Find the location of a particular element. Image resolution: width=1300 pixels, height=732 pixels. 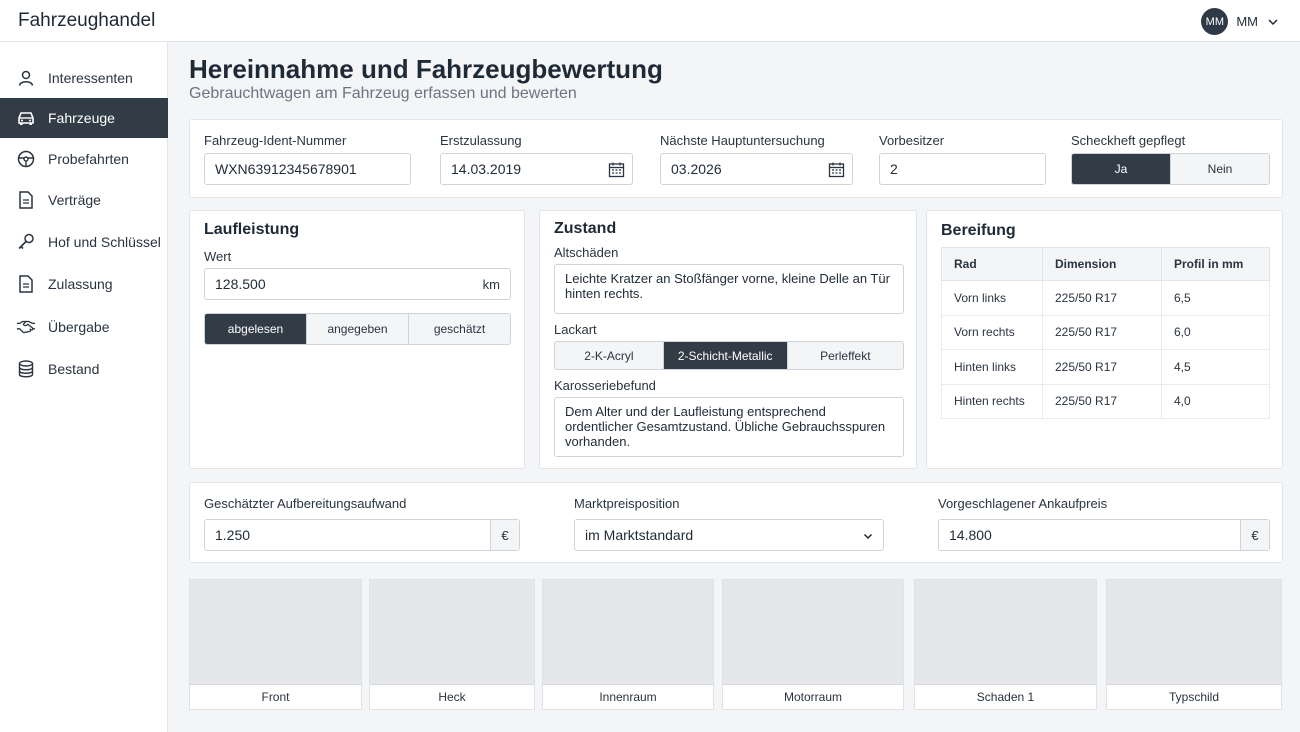

tires-header-row: Rad Dimension Profil in mm is located at coordinates (1105, 264).